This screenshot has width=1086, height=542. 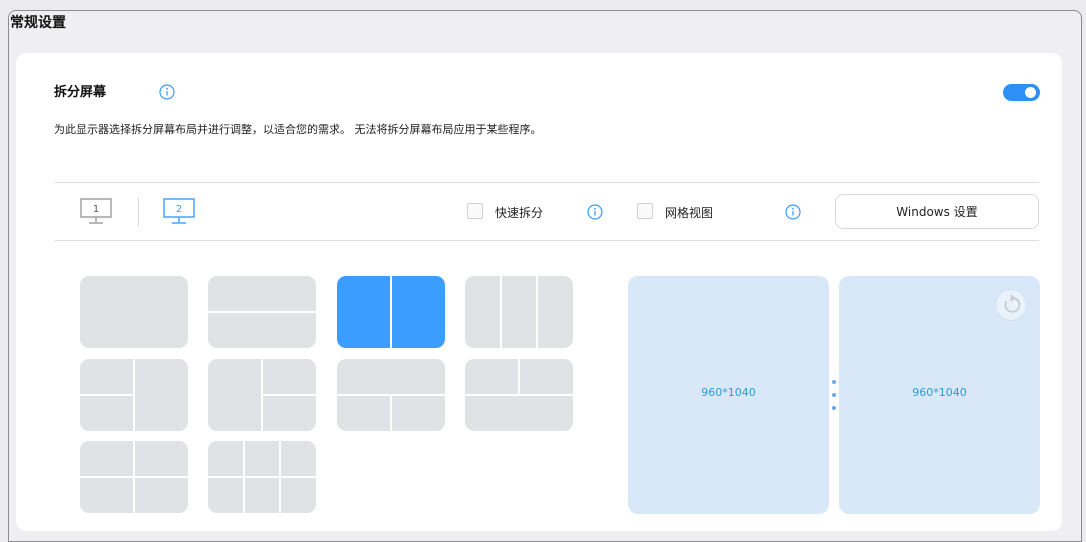 What do you see at coordinates (595, 212) in the screenshot?
I see `quick-split-info-icon` at bounding box center [595, 212].